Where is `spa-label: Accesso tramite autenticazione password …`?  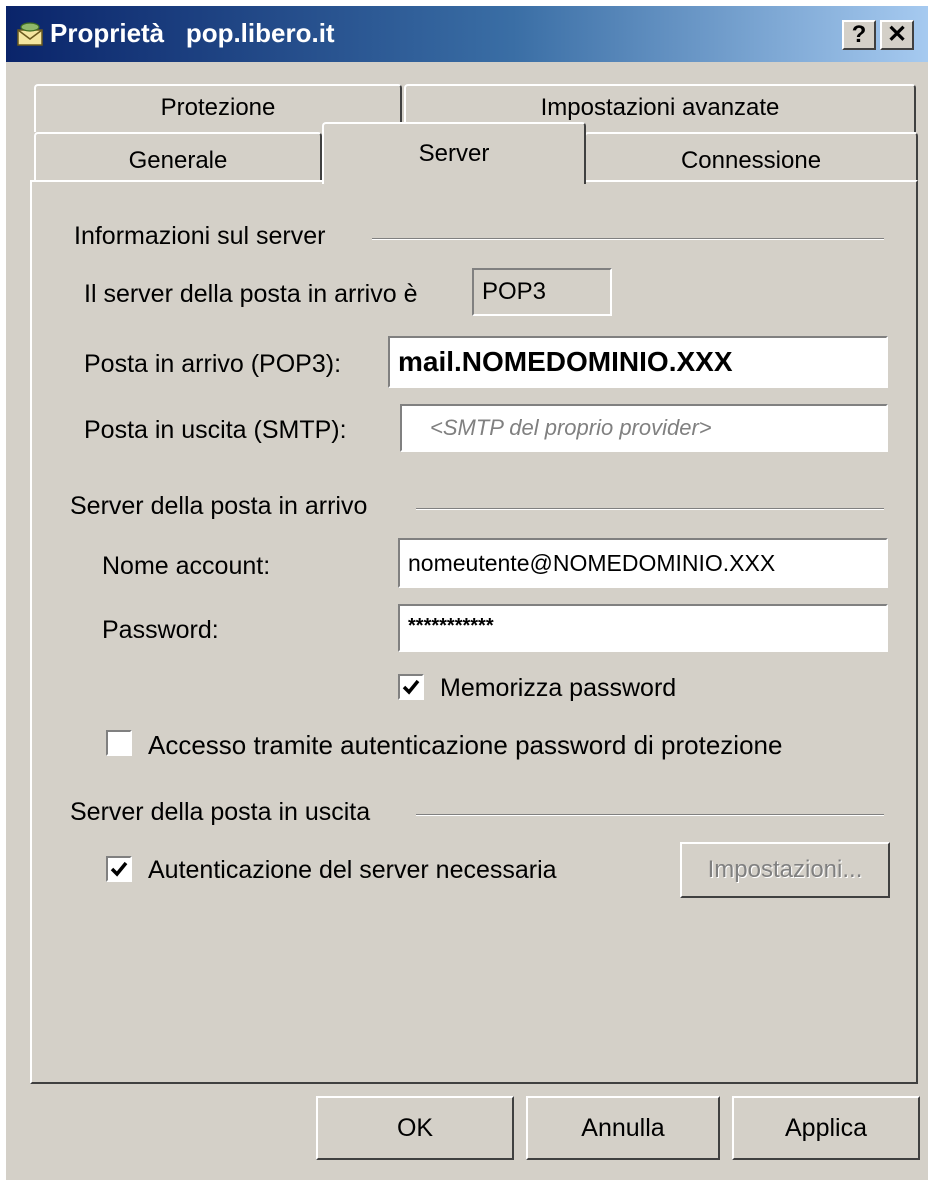 spa-label: Accesso tramite autenticazione password … is located at coordinates (465, 745).